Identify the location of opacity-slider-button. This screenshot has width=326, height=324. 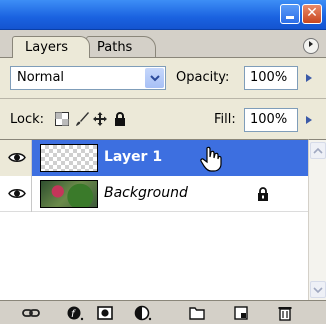
(309, 78).